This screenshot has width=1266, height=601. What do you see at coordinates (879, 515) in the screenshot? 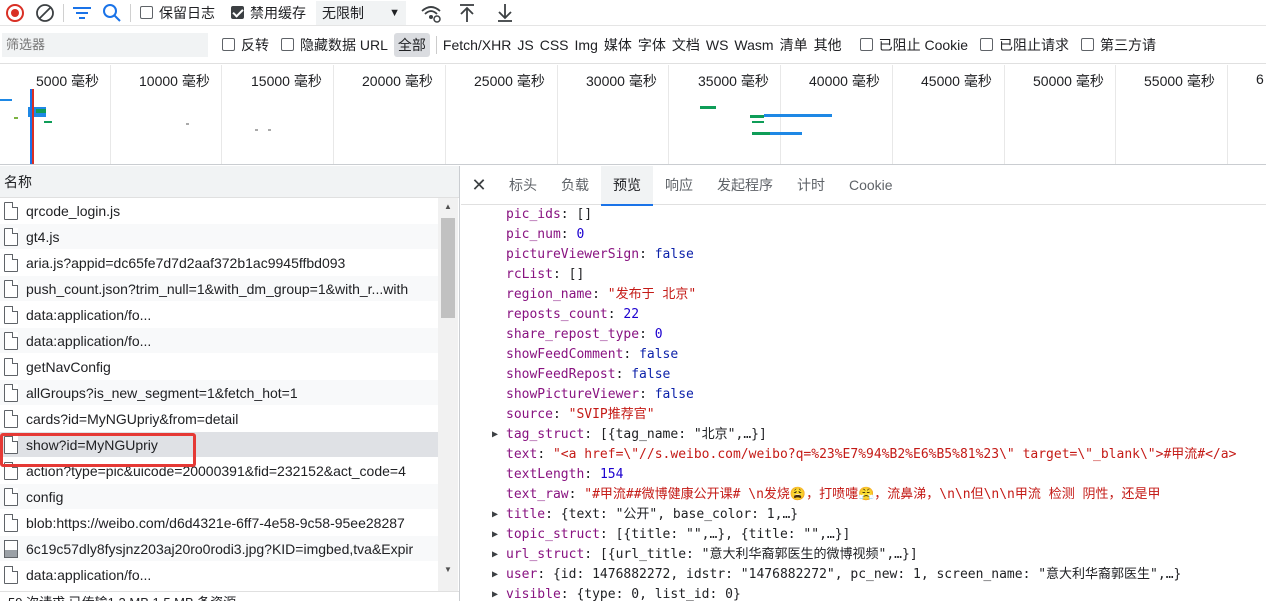
I see `json-property: ▶ title: {text: "公开", base_color: 1,…}` at bounding box center [879, 515].